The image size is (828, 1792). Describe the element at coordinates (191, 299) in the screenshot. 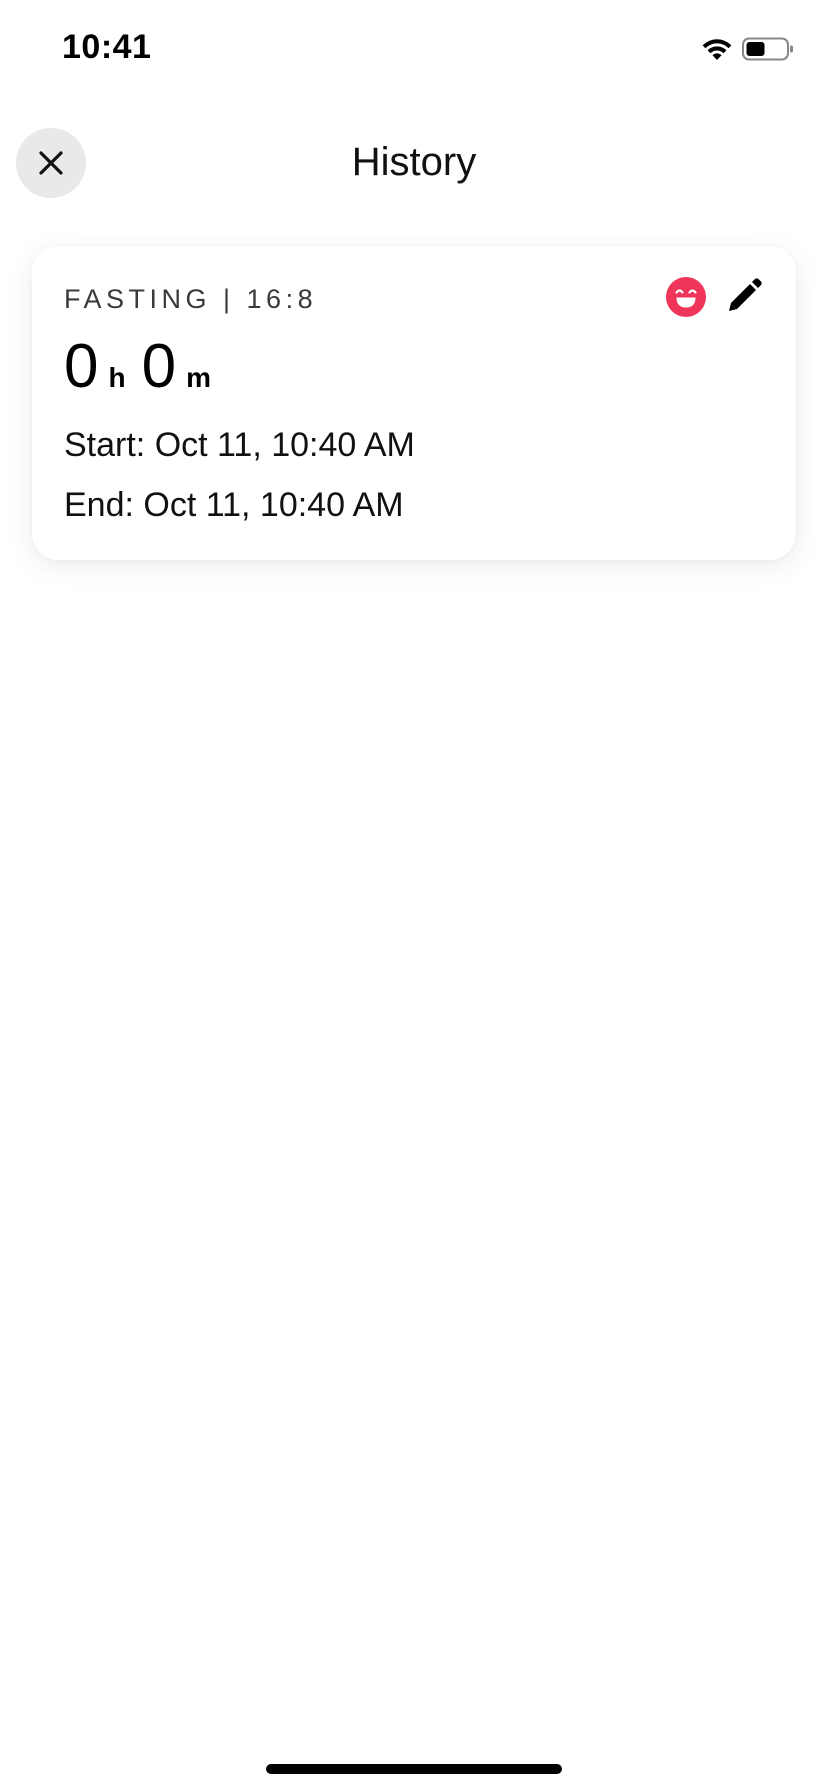

I see `fasting-plan-label: FASTING | 16:8` at that location.